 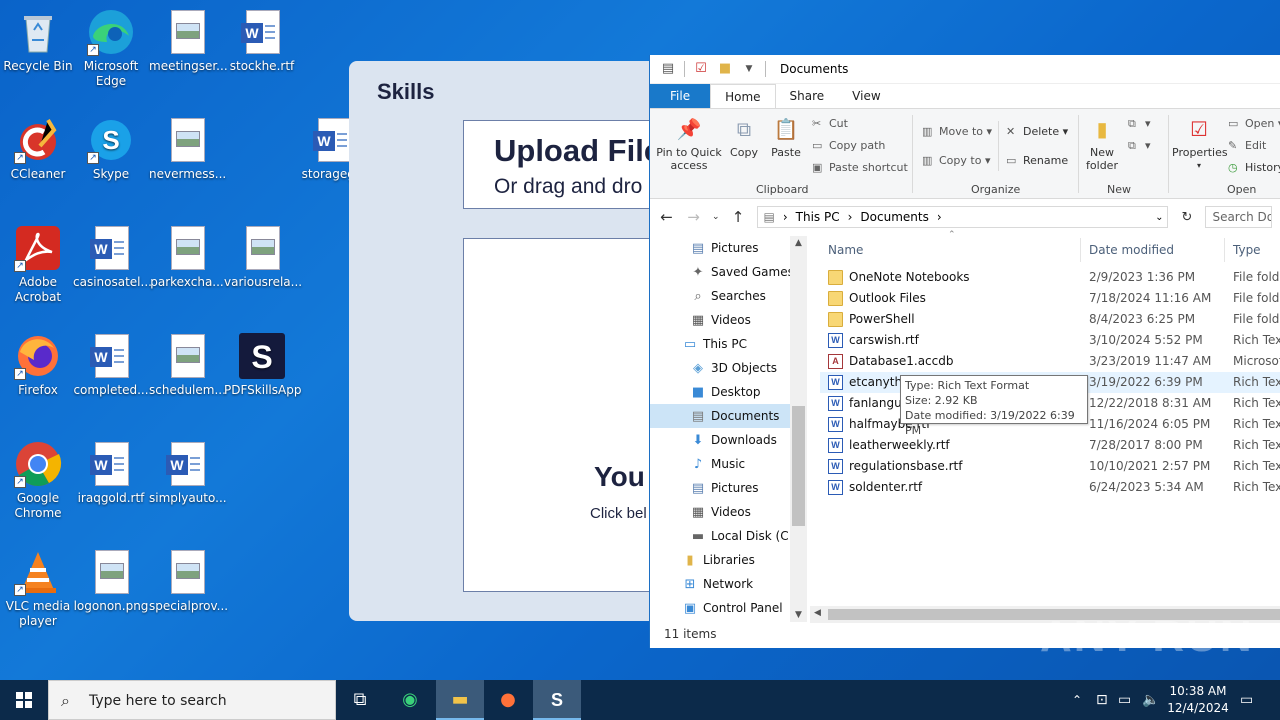 What do you see at coordinates (1159, 217) in the screenshot?
I see `address-dropdown-icon: ⌄` at bounding box center [1159, 217].